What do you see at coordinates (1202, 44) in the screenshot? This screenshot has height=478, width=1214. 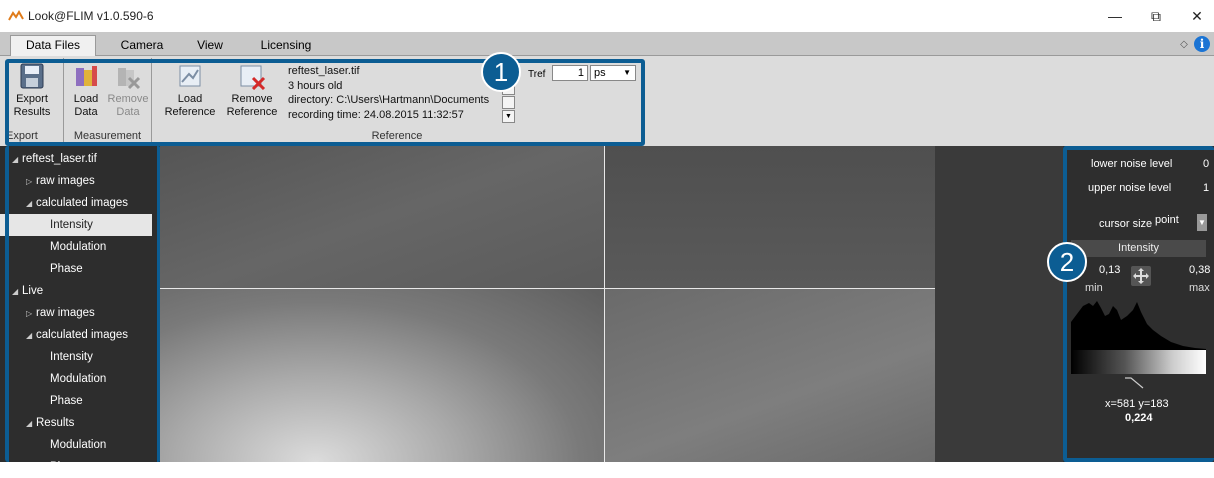 I see `info-icon: i` at bounding box center [1202, 44].